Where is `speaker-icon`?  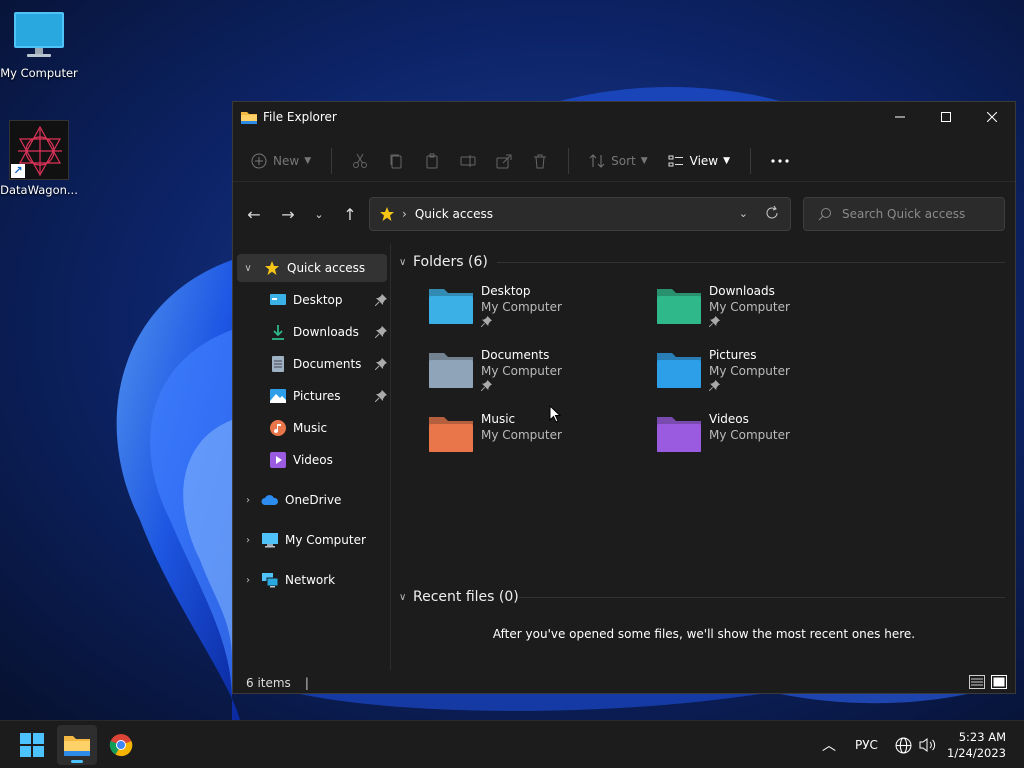
speaker-icon is located at coordinates (927, 745).